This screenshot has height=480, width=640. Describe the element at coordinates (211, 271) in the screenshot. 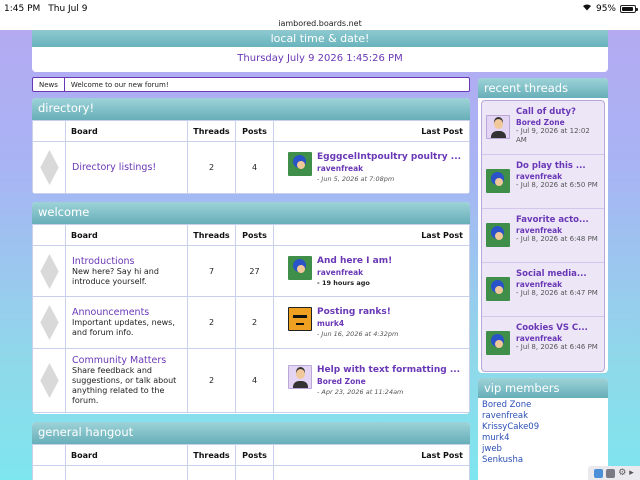

I see `board-threads: 7` at that location.